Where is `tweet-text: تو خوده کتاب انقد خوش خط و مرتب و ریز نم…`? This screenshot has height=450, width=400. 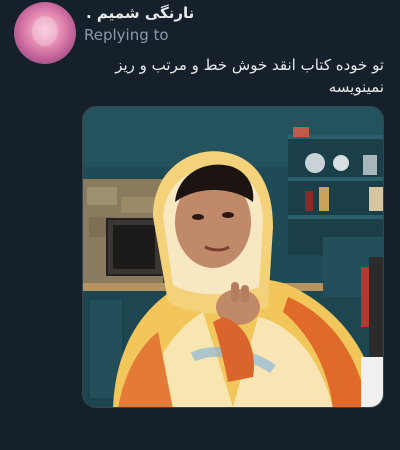 tweet-text: تو خوده کتاب انقد خوش خط و مرتب و ریز نم… is located at coordinates (249, 76).